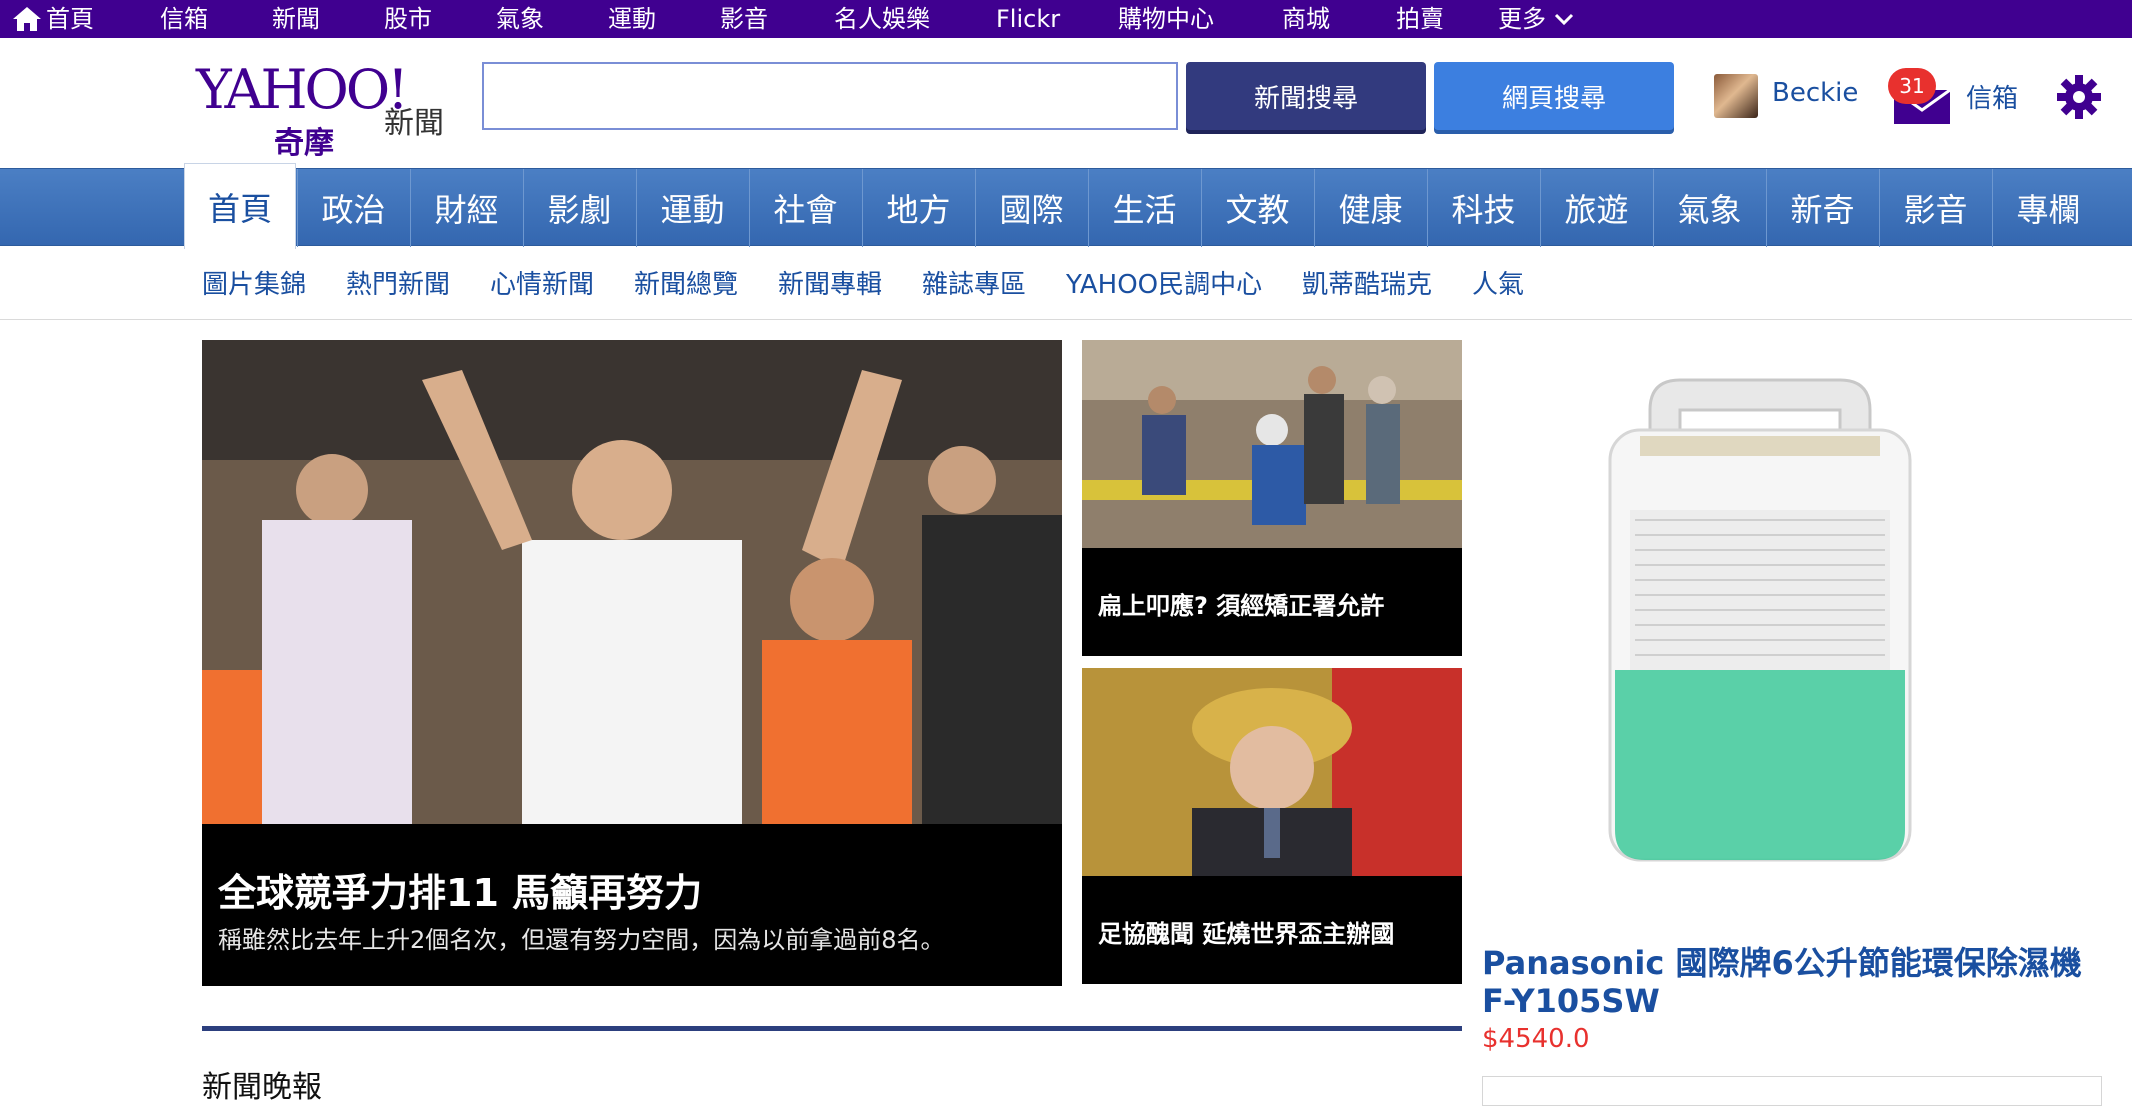 The image size is (2132, 1106). Describe the element at coordinates (1241, 603) in the screenshot. I see `side-story-caption: 扁上叩應? 須經矯正署允許` at that location.